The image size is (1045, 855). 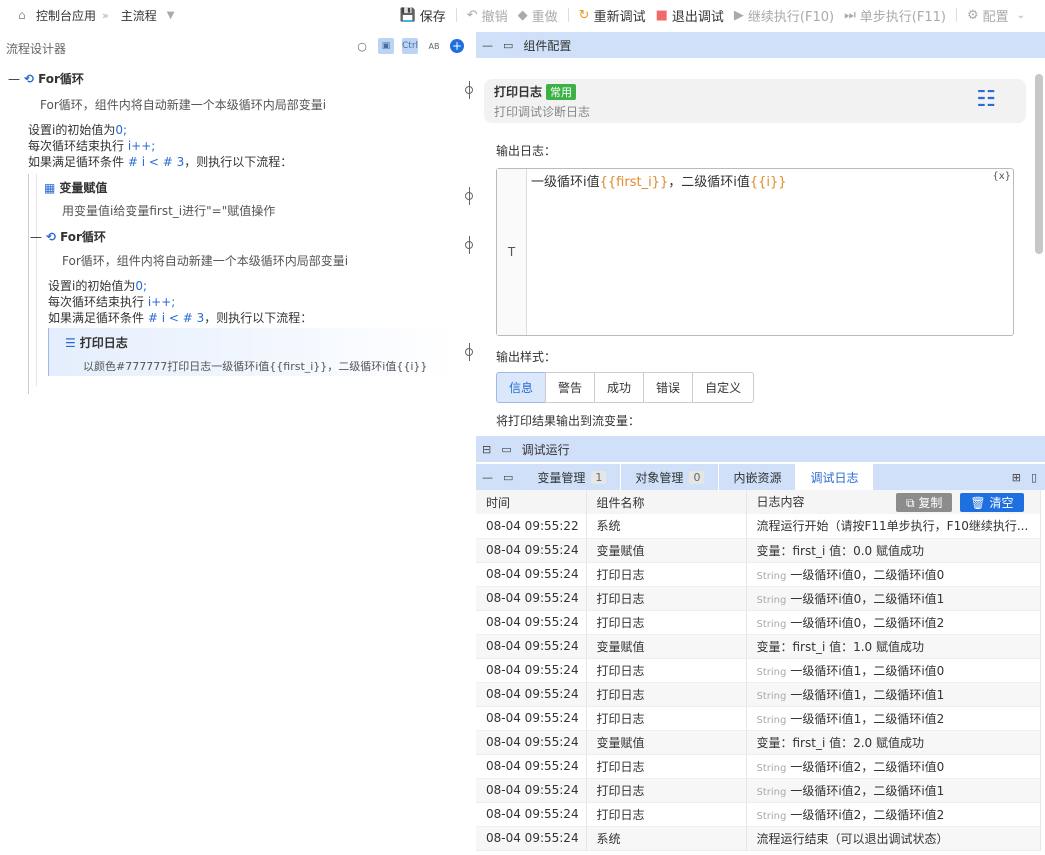 What do you see at coordinates (434, 46) in the screenshot?
I see `spellcheck-icon: AB` at bounding box center [434, 46].